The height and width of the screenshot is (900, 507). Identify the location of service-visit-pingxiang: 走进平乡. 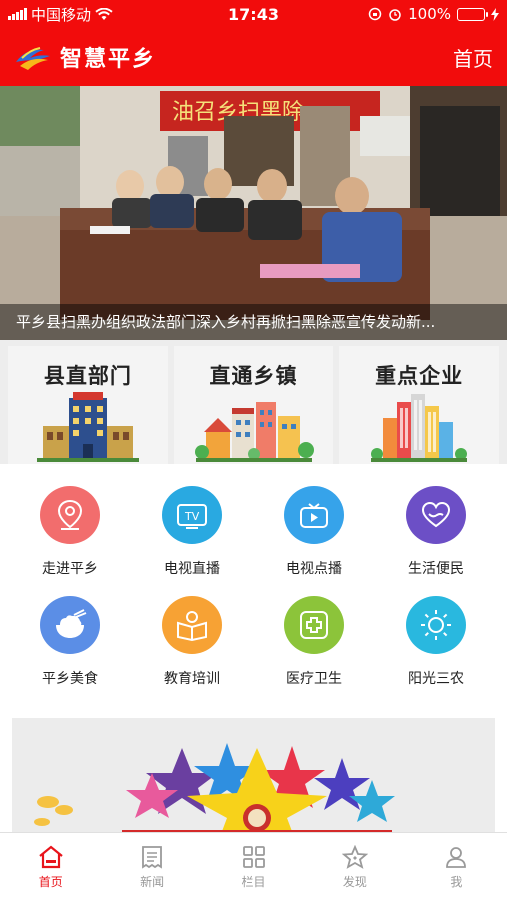
(70, 523).